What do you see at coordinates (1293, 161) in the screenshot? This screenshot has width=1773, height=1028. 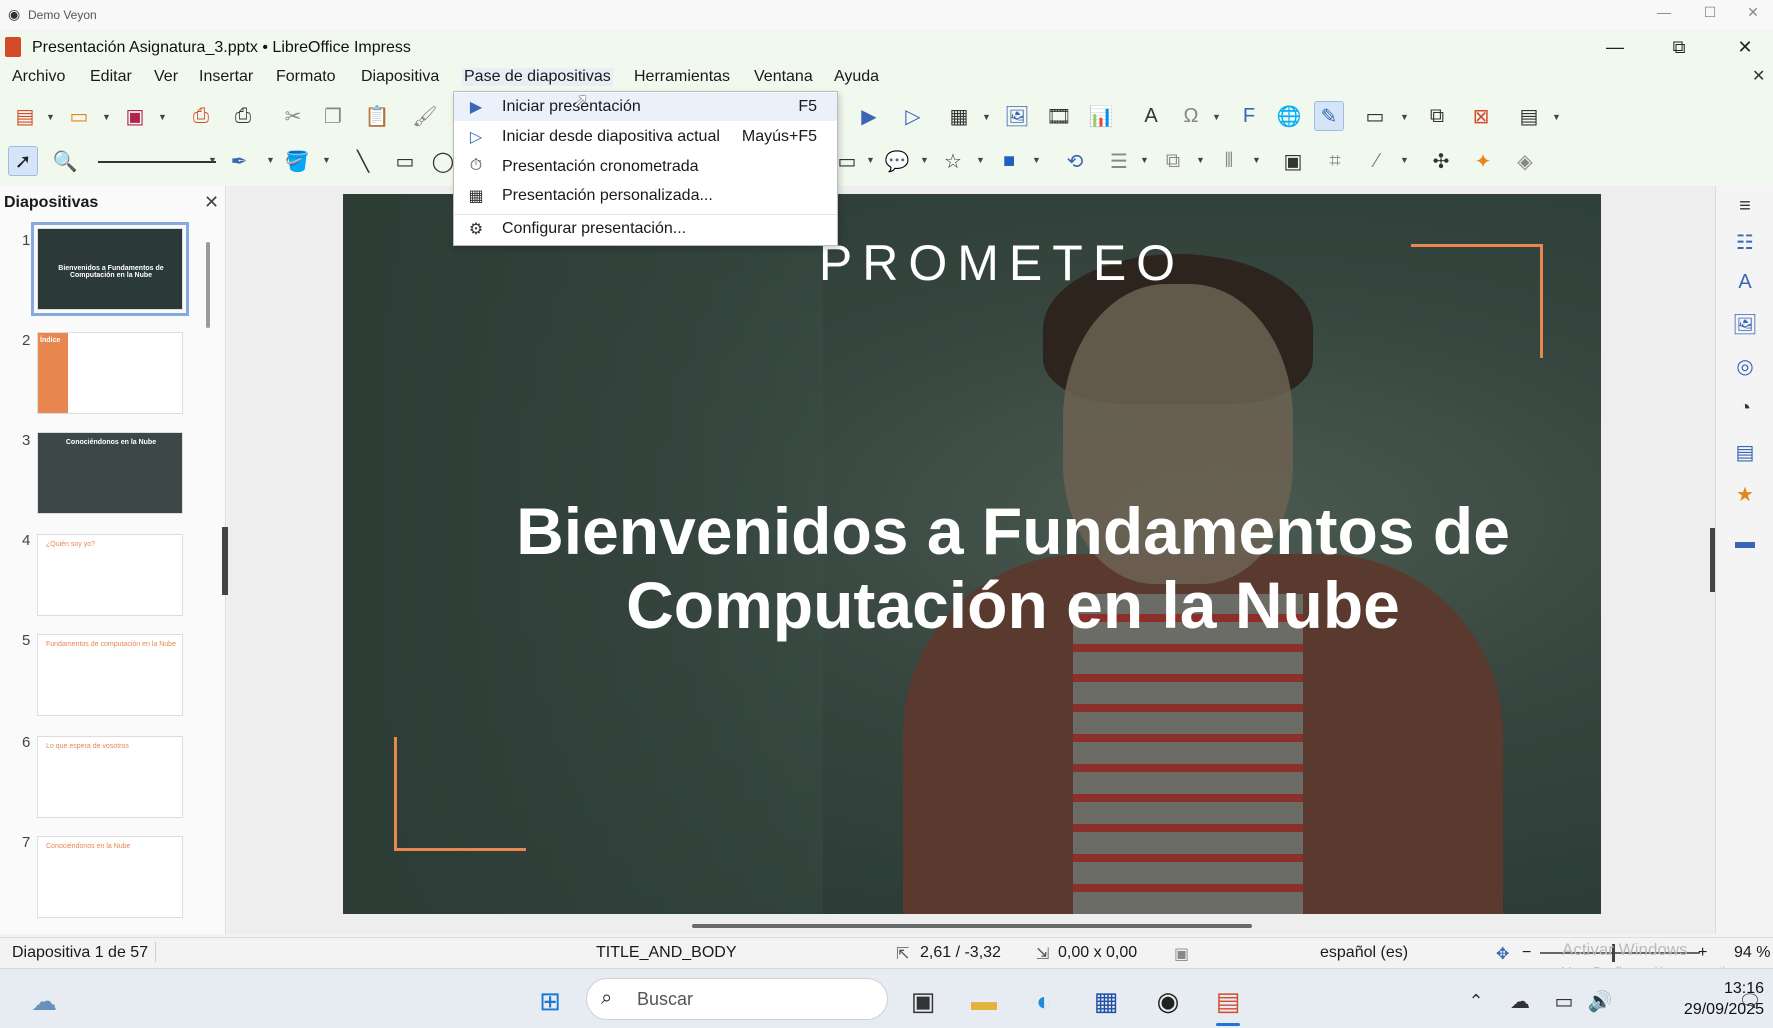 I see `shadow-icon: ▣` at bounding box center [1293, 161].